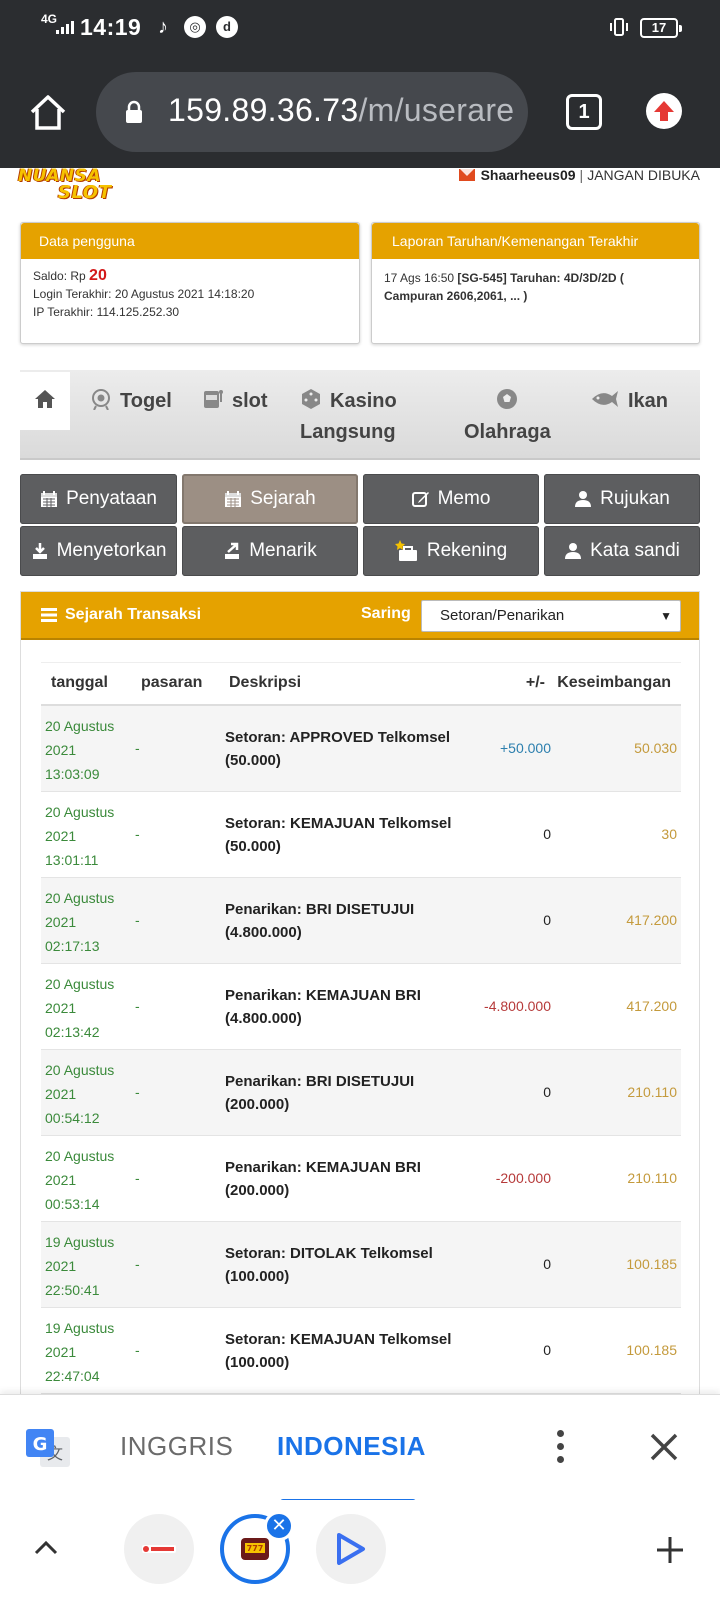  I want to click on calendar-icon, so click(49, 499).